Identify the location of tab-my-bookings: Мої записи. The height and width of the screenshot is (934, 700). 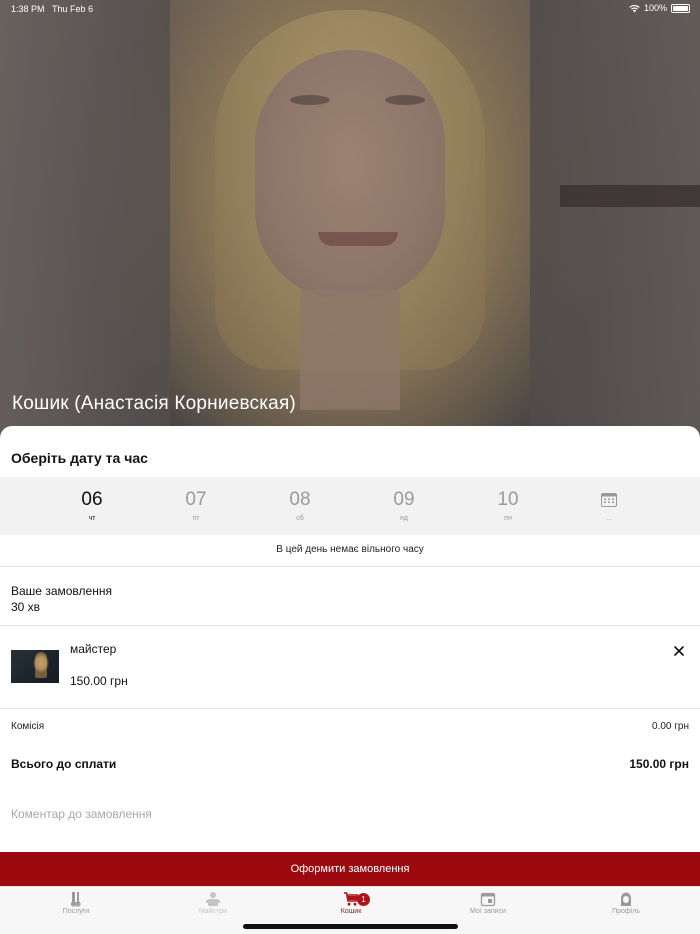
(488, 906).